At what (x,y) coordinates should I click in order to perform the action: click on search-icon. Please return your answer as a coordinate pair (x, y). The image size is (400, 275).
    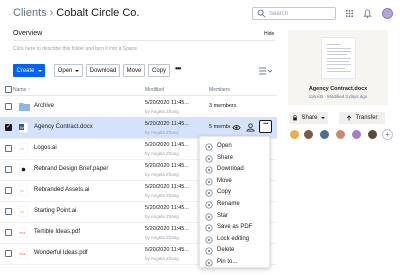
    Looking at the image, I should click on (261, 13).